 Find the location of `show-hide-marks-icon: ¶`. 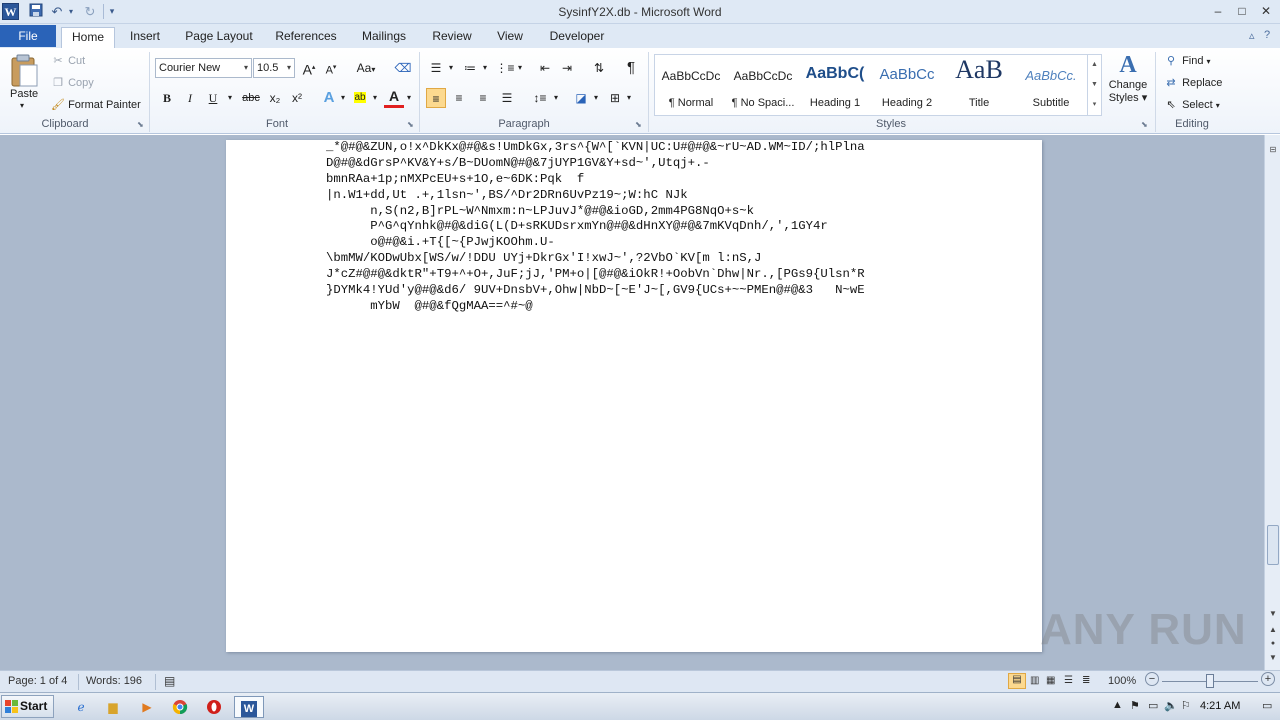

show-hide-marks-icon: ¶ is located at coordinates (631, 68).